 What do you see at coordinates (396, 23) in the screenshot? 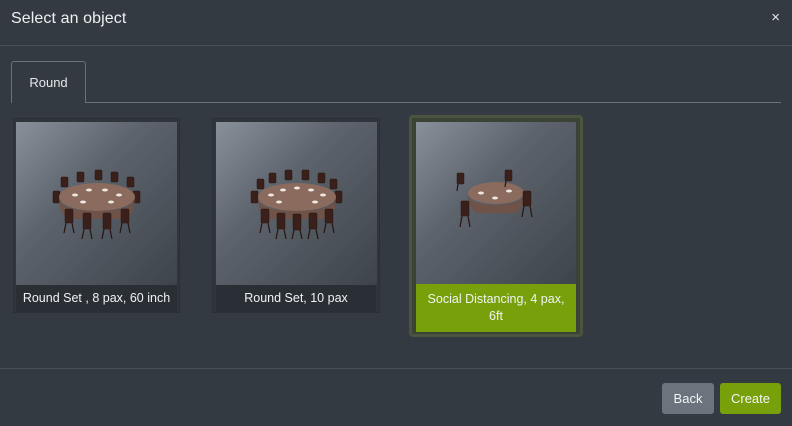
I see `dialog-header: Select an object ×` at bounding box center [396, 23].